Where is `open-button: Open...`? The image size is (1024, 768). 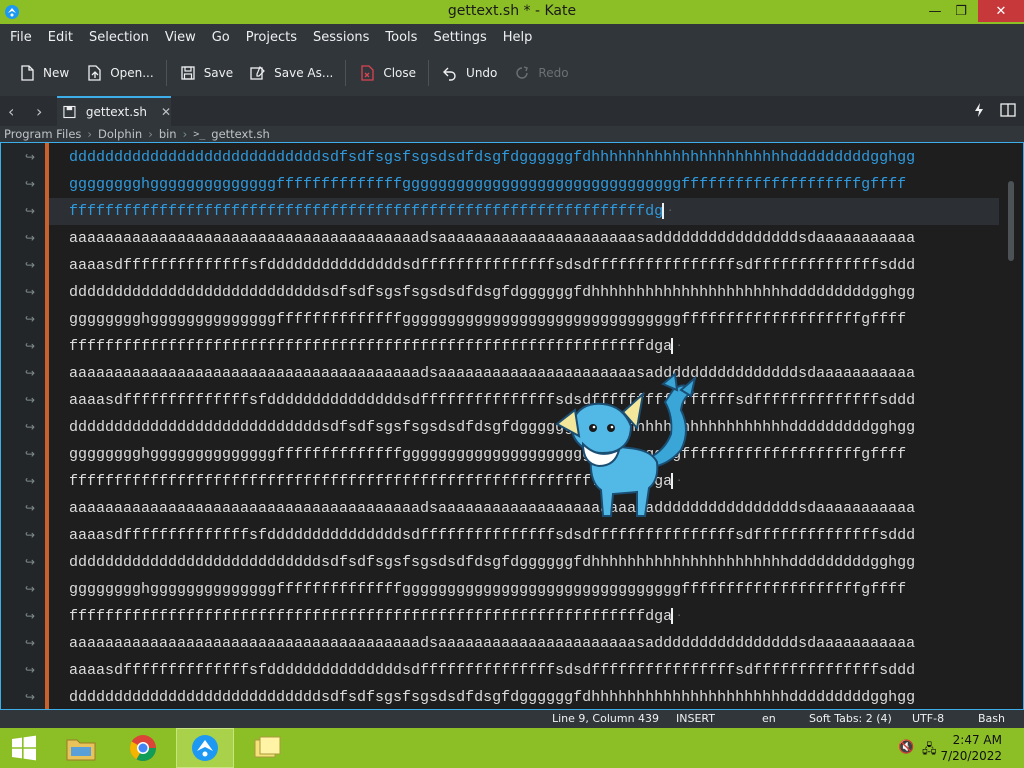 open-button: Open... is located at coordinates (119, 73).